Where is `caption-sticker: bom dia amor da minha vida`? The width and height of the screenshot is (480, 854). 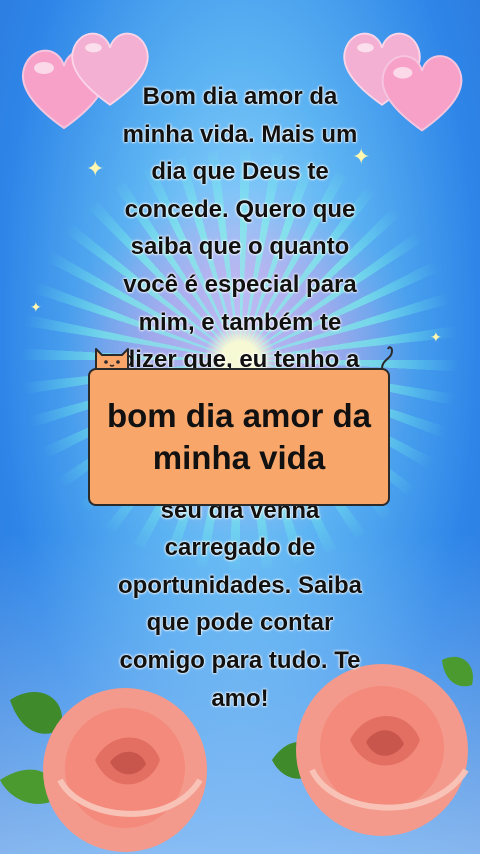
caption-sticker: bom dia amor da minha vida is located at coordinates (239, 437).